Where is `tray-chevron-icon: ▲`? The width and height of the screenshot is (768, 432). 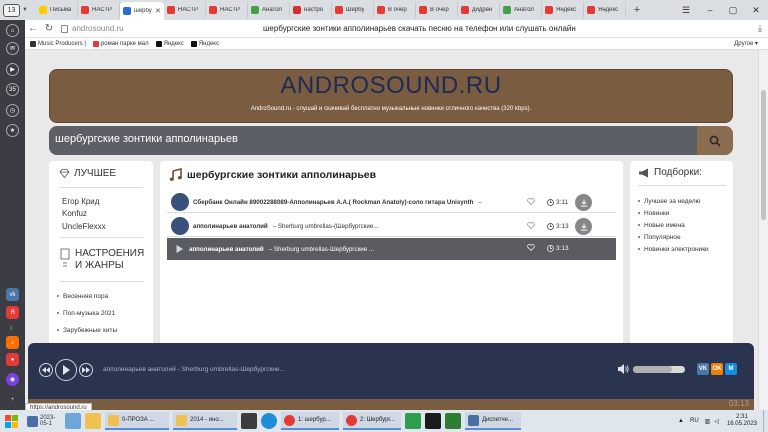 tray-chevron-icon: ▲ is located at coordinates (681, 421).